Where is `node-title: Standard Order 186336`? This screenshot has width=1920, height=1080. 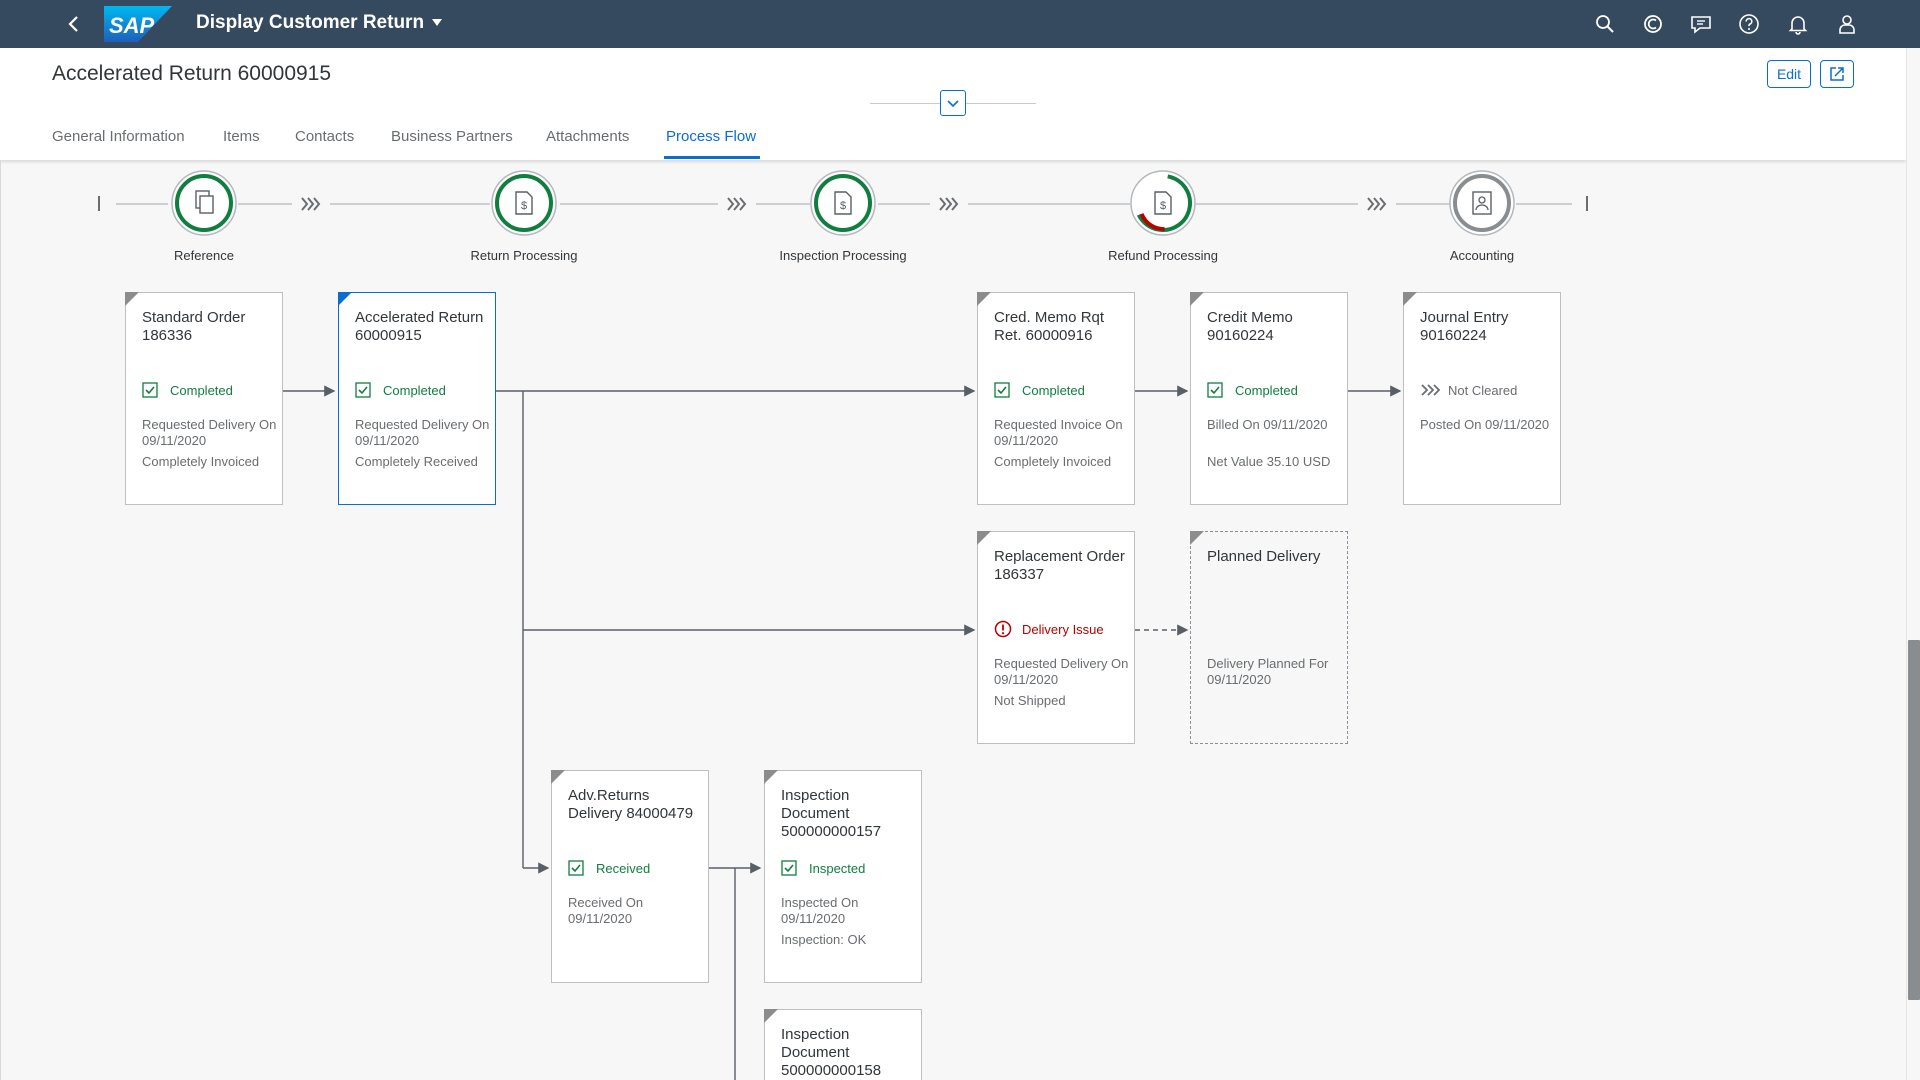
node-title: Standard Order 186336 is located at coordinates (194, 326).